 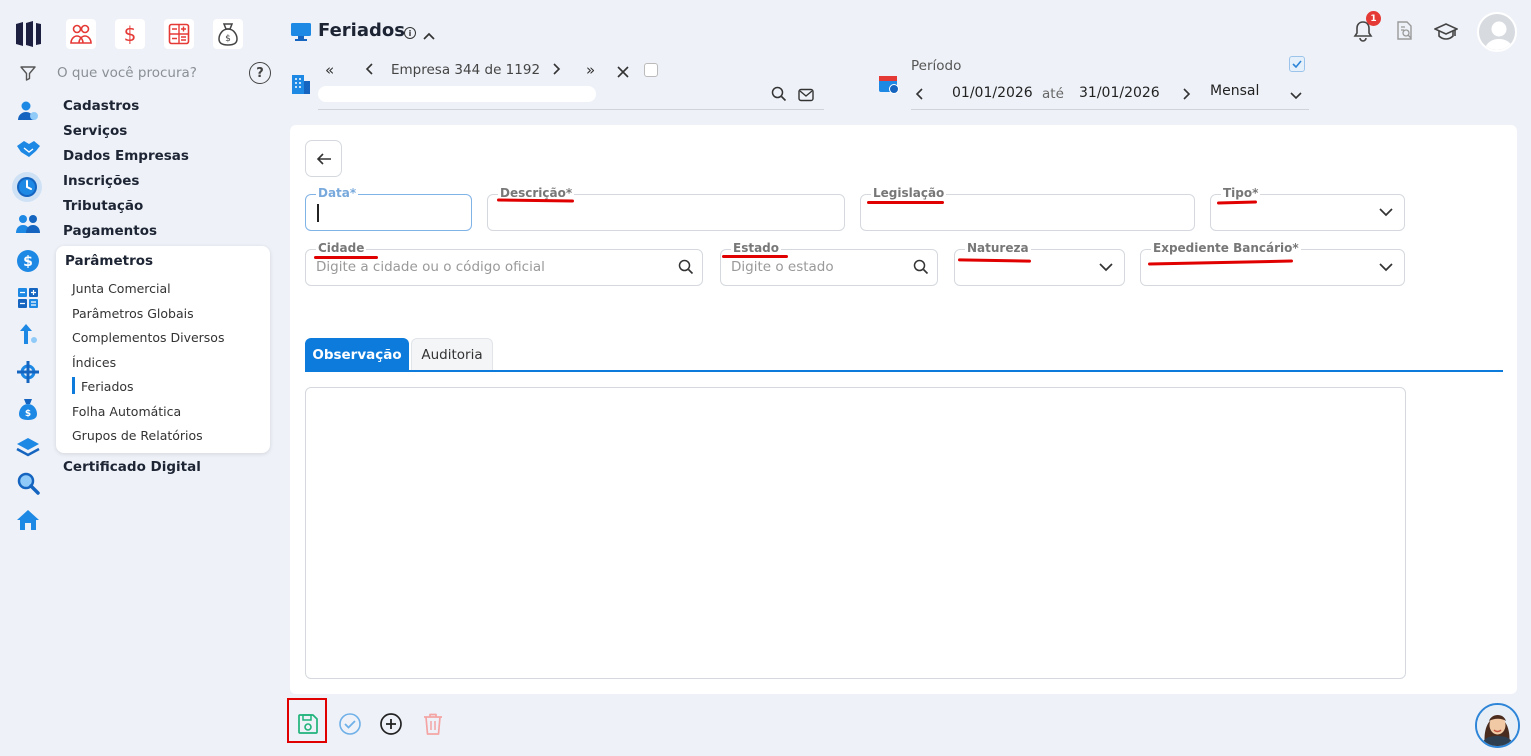 I want to click on graduation-cap-icon, so click(x=1446, y=34).